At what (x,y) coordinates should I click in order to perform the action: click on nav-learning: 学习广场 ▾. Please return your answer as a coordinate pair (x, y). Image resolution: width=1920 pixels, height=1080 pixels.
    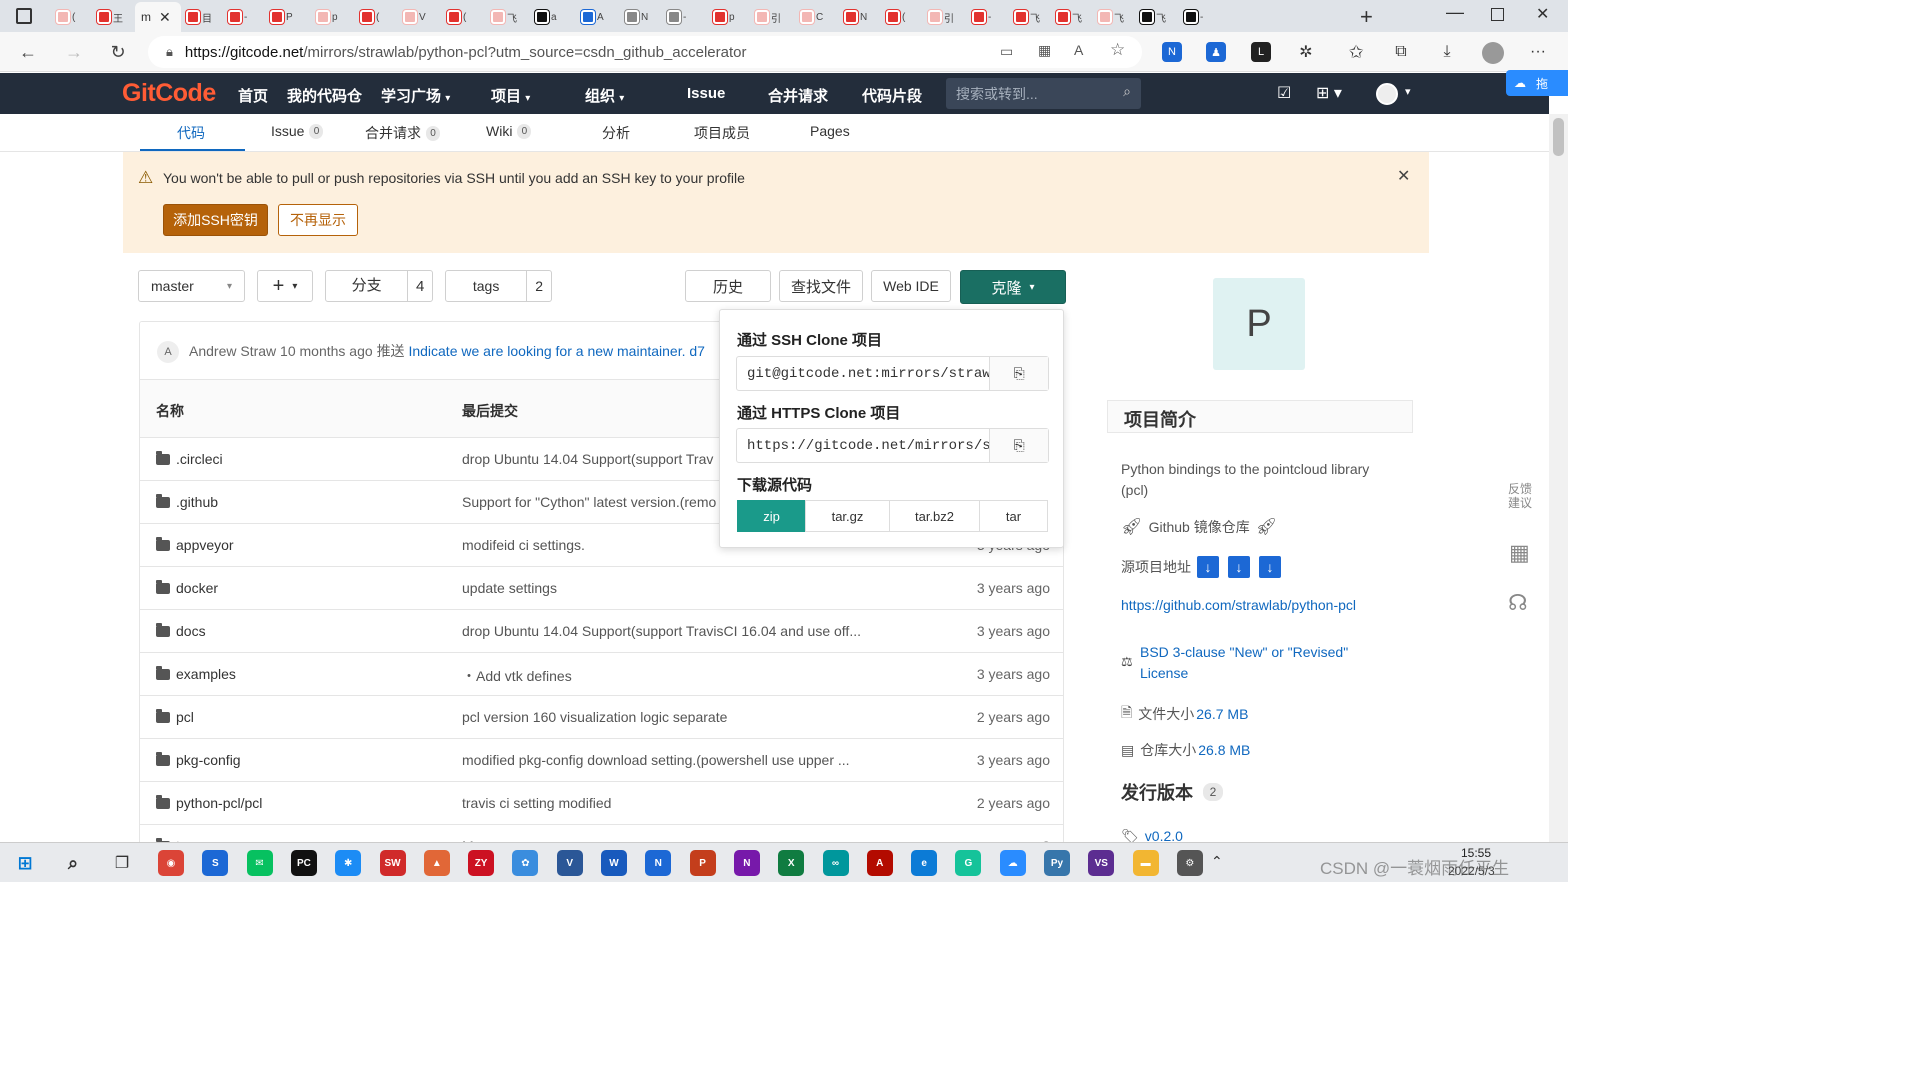
    Looking at the image, I should click on (415, 95).